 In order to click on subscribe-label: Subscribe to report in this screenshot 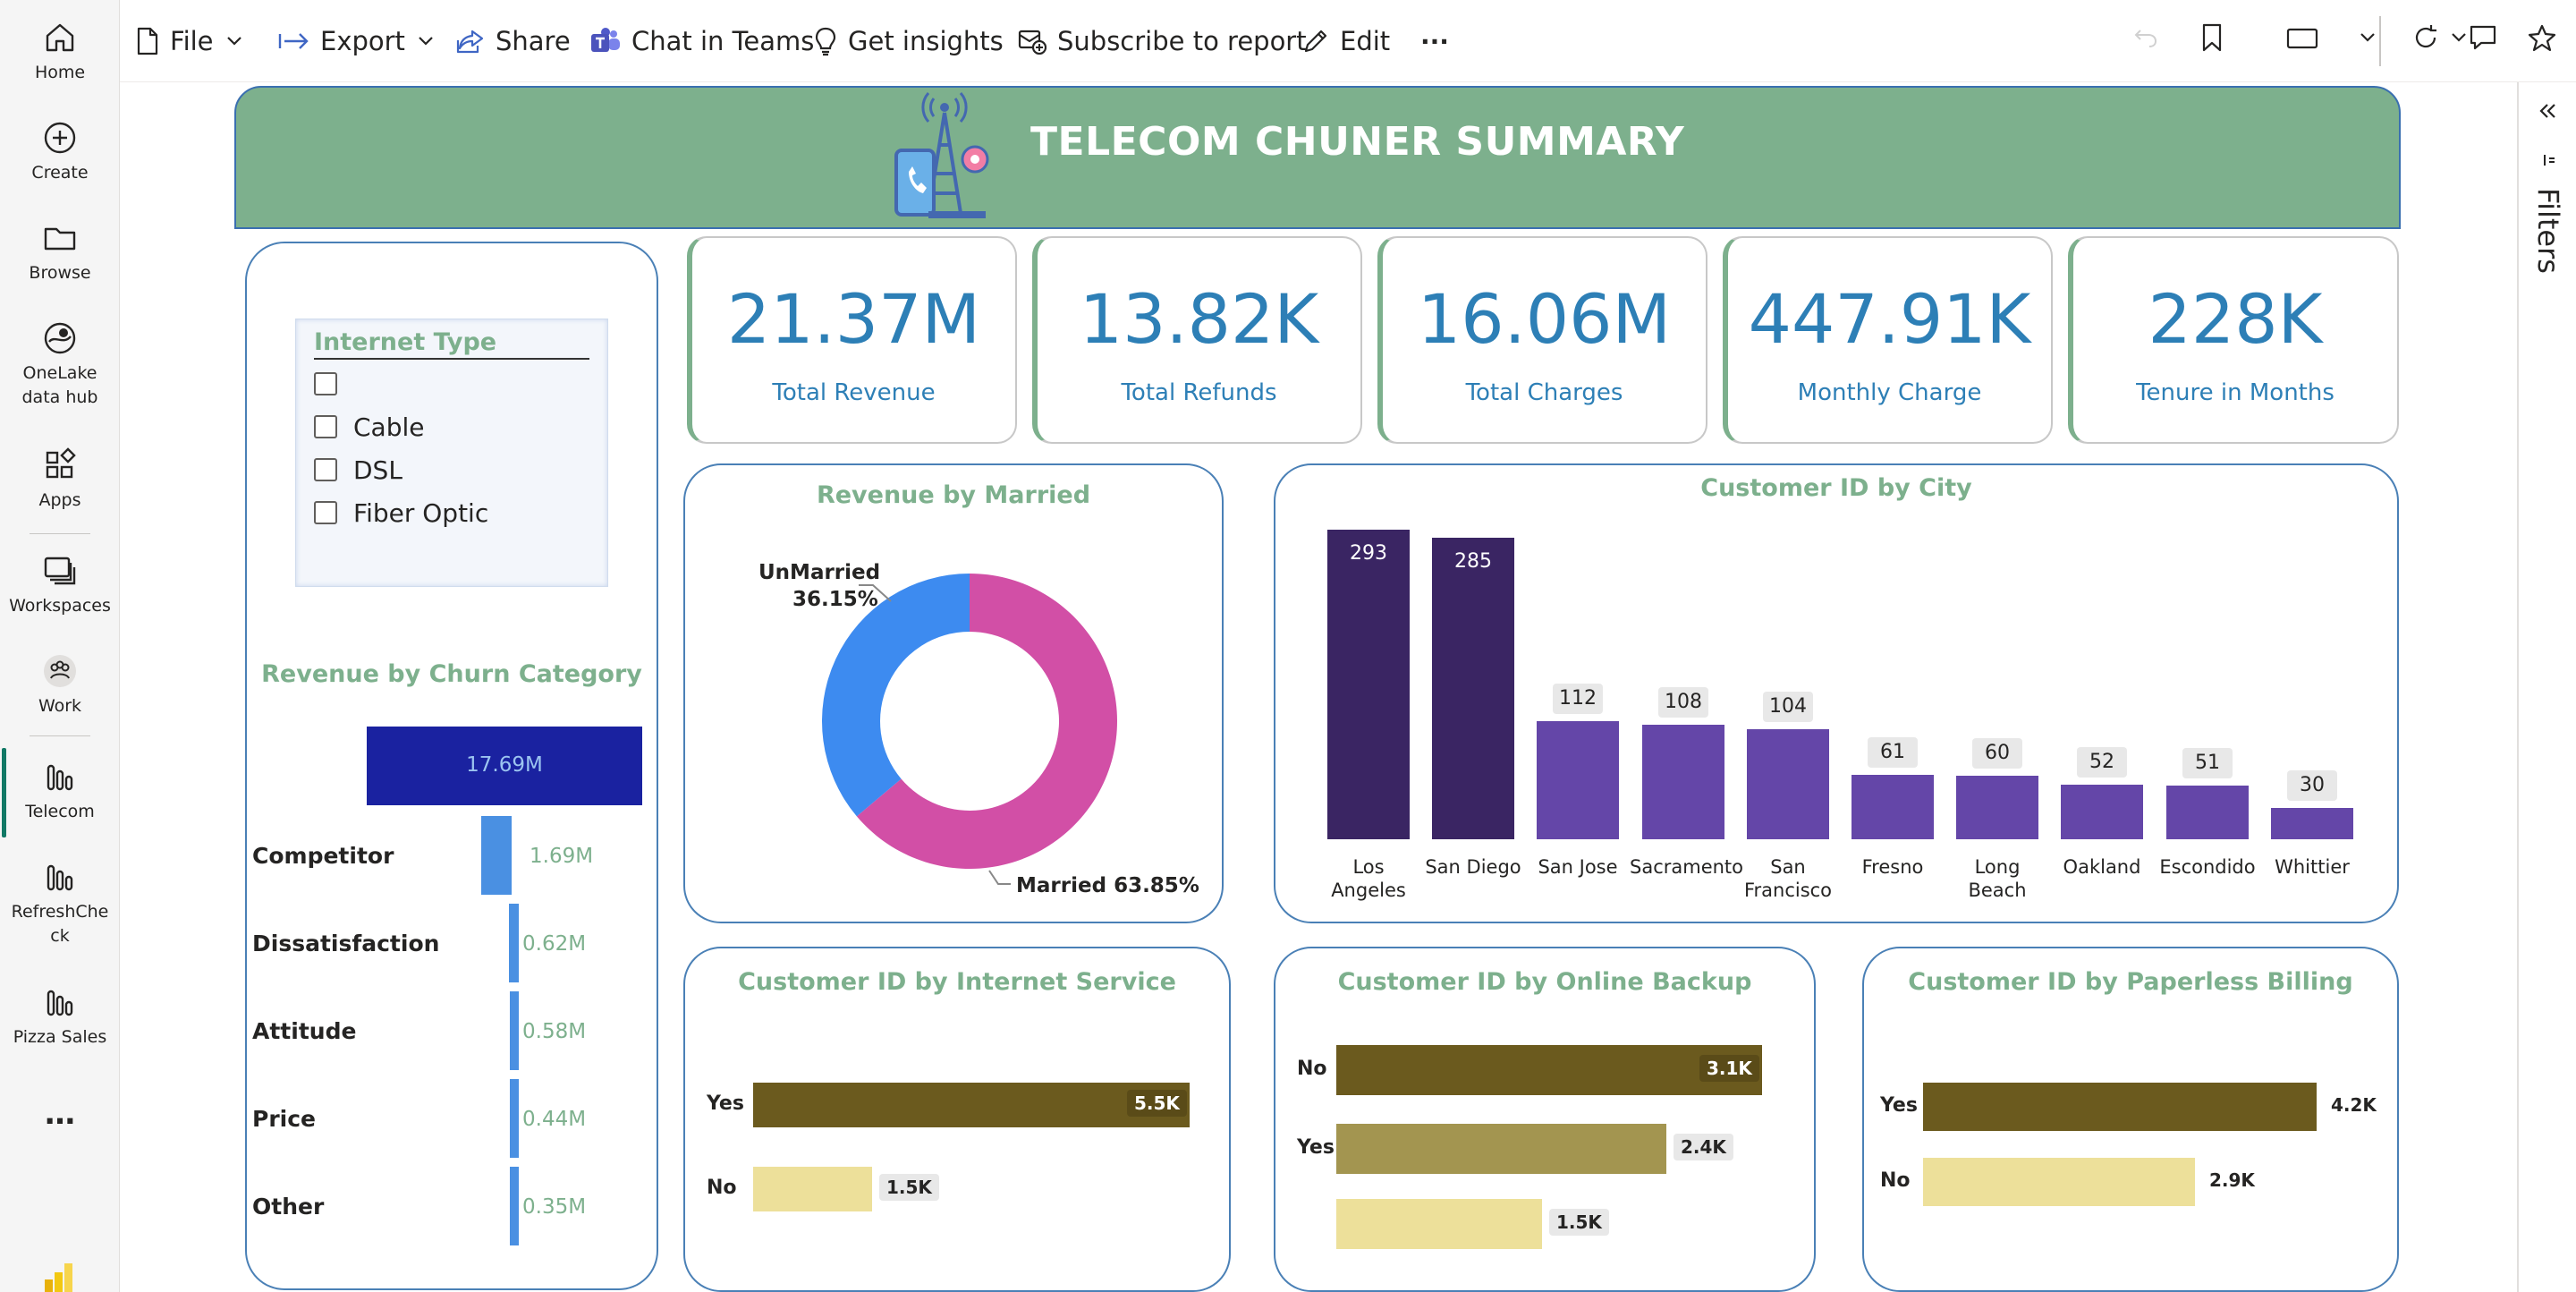, I will do `click(1182, 41)`.